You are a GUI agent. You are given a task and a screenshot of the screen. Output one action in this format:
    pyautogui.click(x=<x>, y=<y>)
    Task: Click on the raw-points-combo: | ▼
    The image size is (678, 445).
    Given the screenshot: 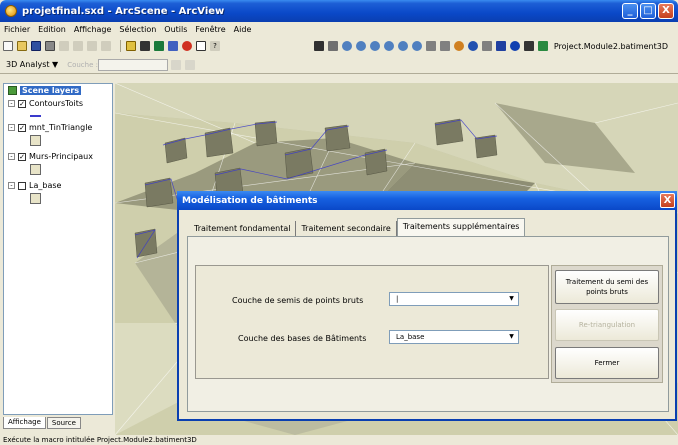 What is the action you would take?
    pyautogui.click(x=454, y=299)
    